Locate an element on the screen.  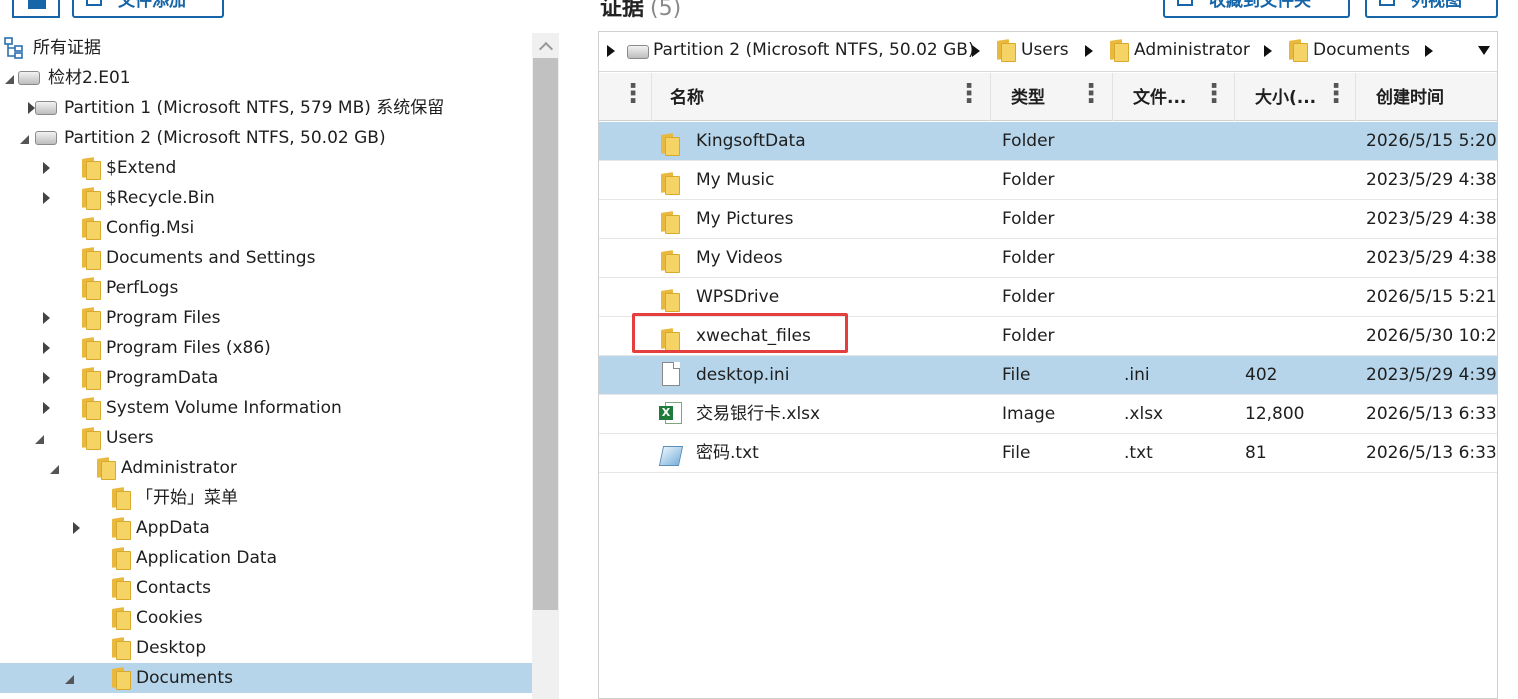
tree-item: System Volume Information is located at coordinates (266, 408).